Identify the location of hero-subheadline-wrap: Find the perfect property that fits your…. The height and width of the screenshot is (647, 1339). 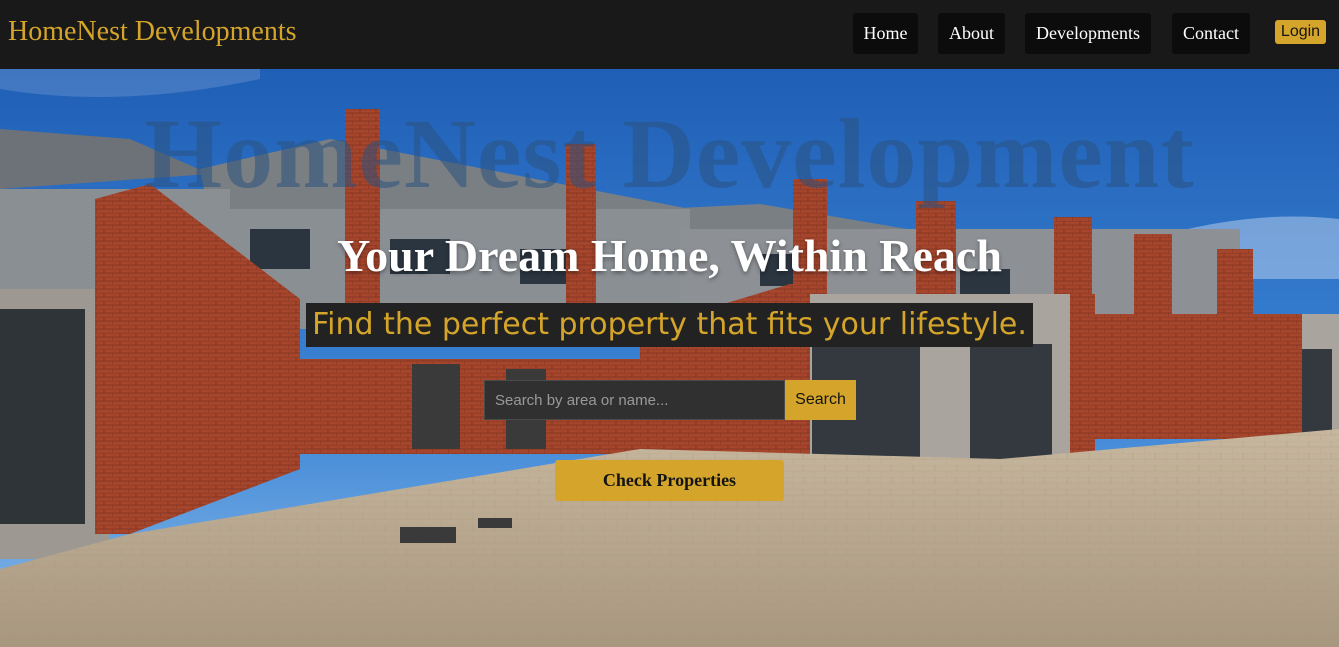
(669, 325).